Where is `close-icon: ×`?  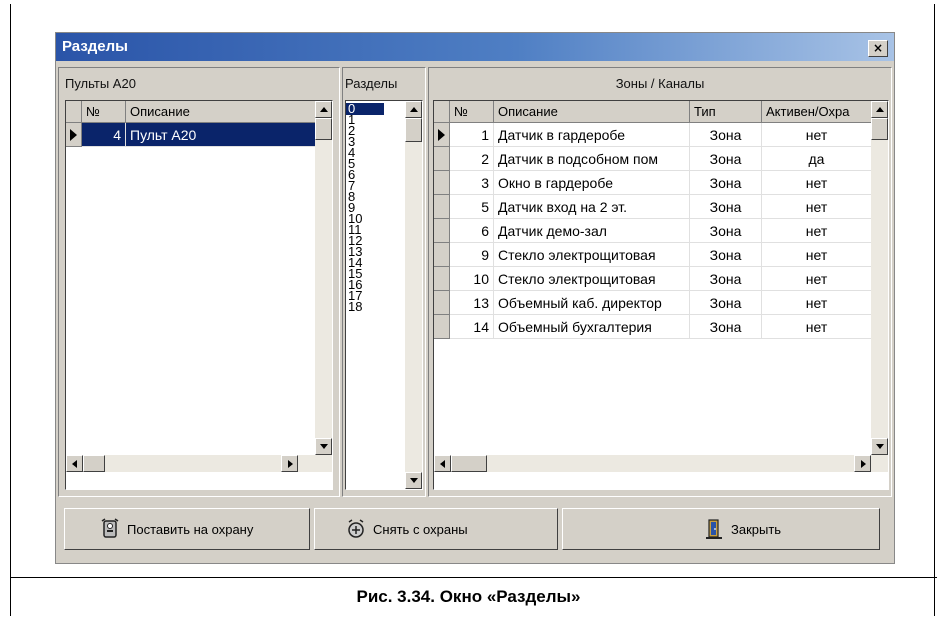 close-icon: × is located at coordinates (878, 48).